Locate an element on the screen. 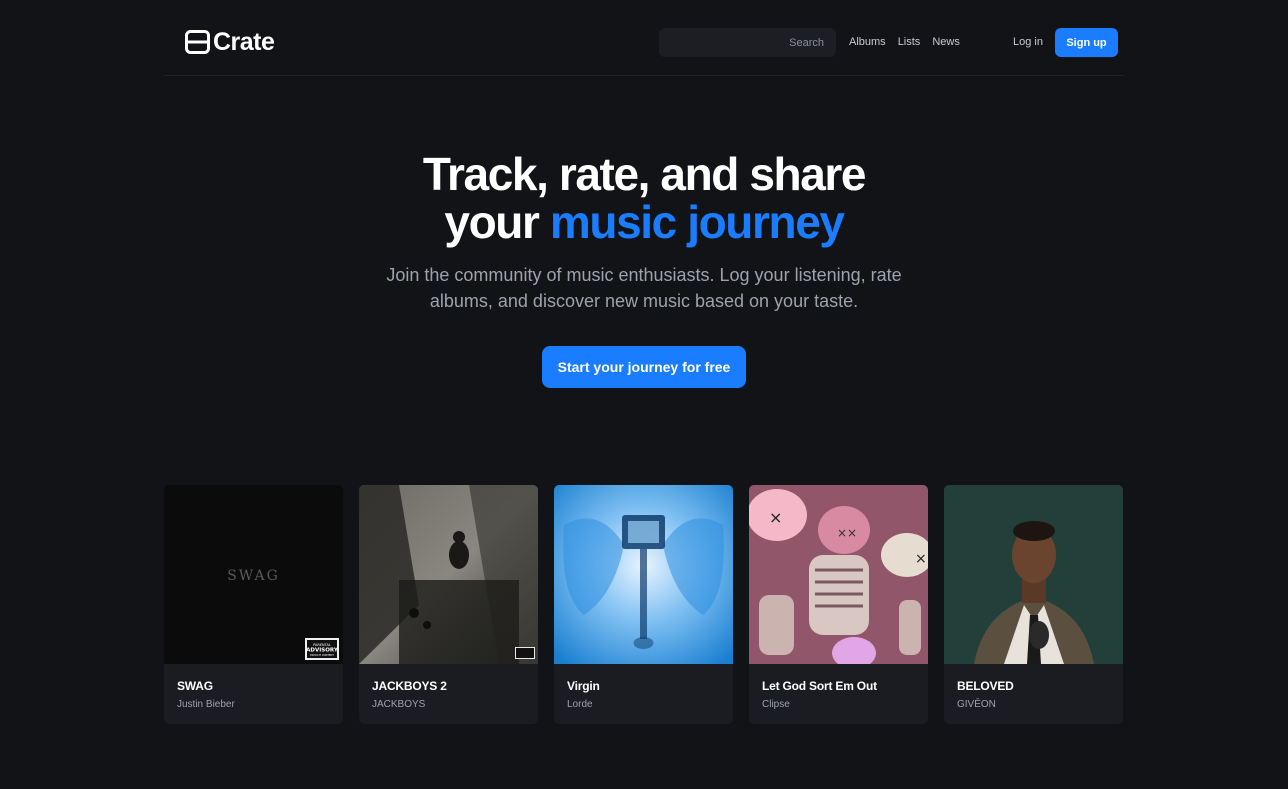  nav-link-albums: Albums is located at coordinates (867, 42).